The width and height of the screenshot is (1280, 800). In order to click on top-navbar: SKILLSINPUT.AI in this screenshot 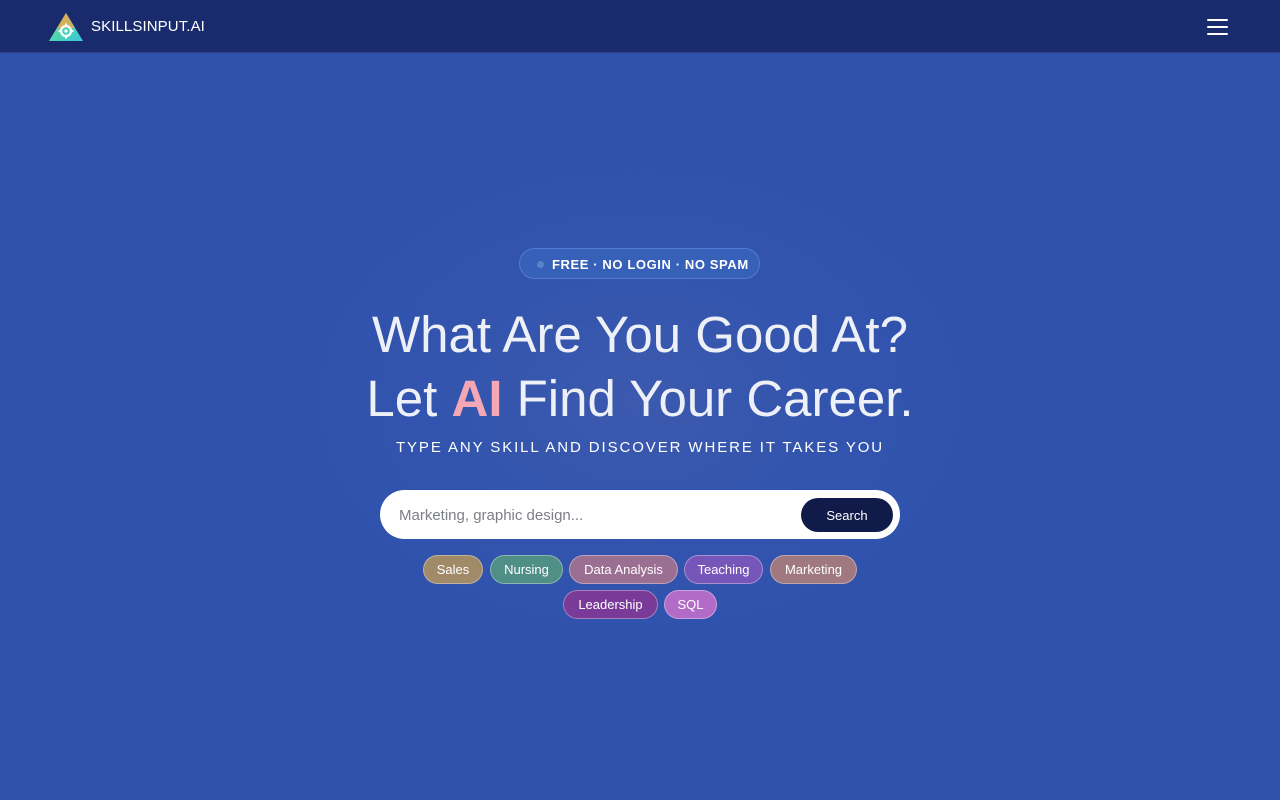, I will do `click(640, 26)`.